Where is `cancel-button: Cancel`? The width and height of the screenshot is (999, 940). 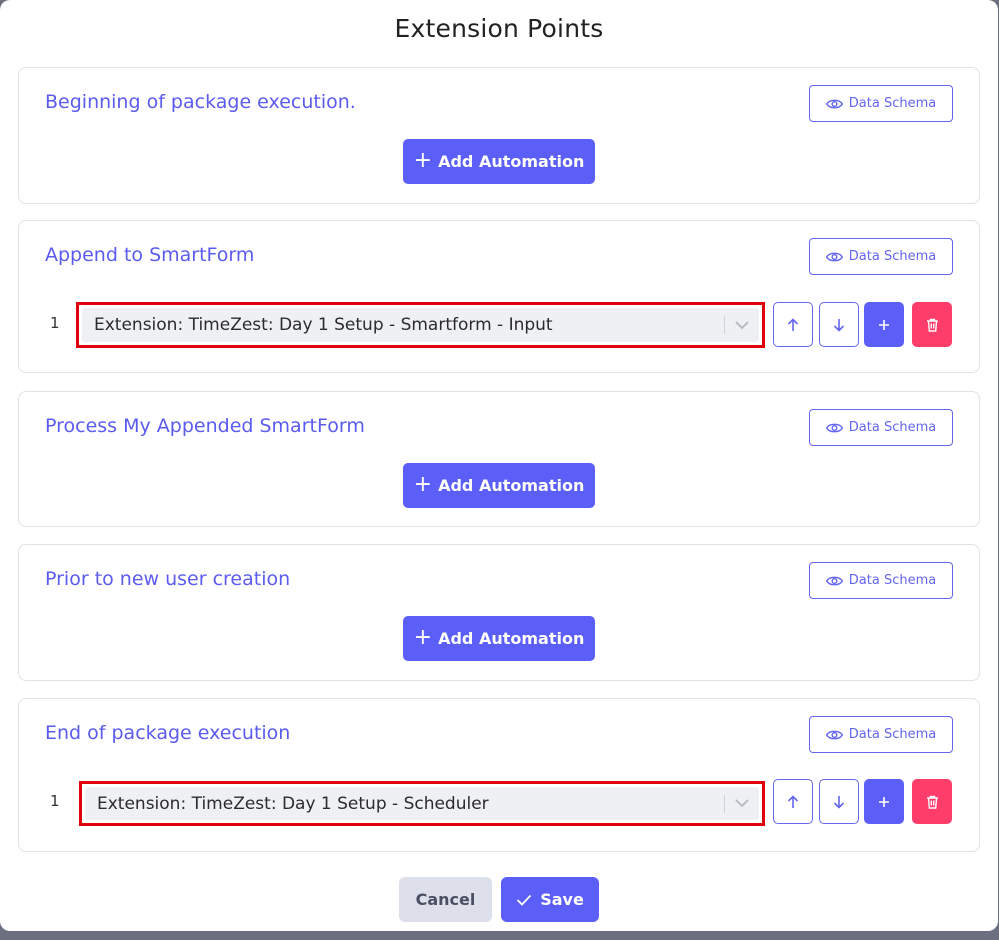 cancel-button: Cancel is located at coordinates (445, 899).